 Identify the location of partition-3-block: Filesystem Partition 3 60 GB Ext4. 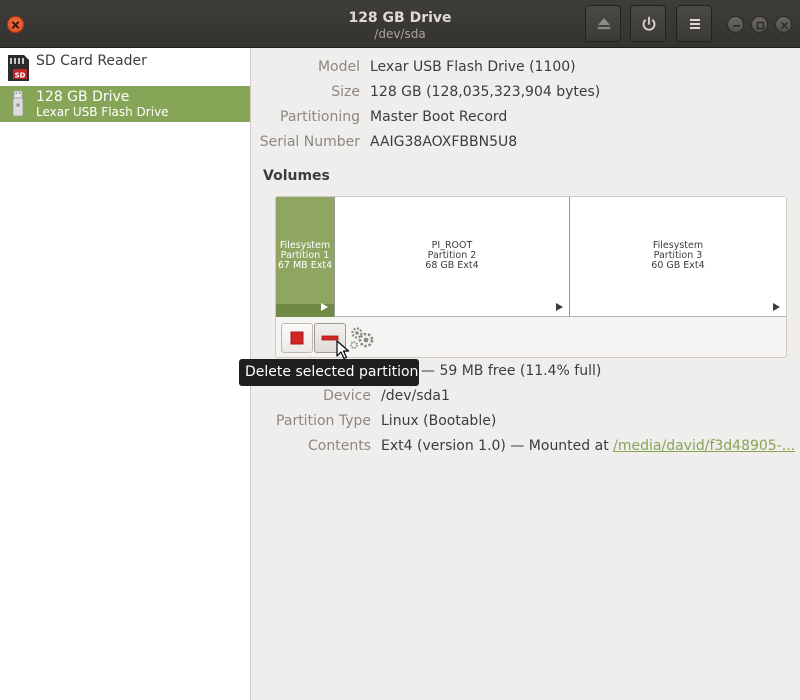
(678, 257).